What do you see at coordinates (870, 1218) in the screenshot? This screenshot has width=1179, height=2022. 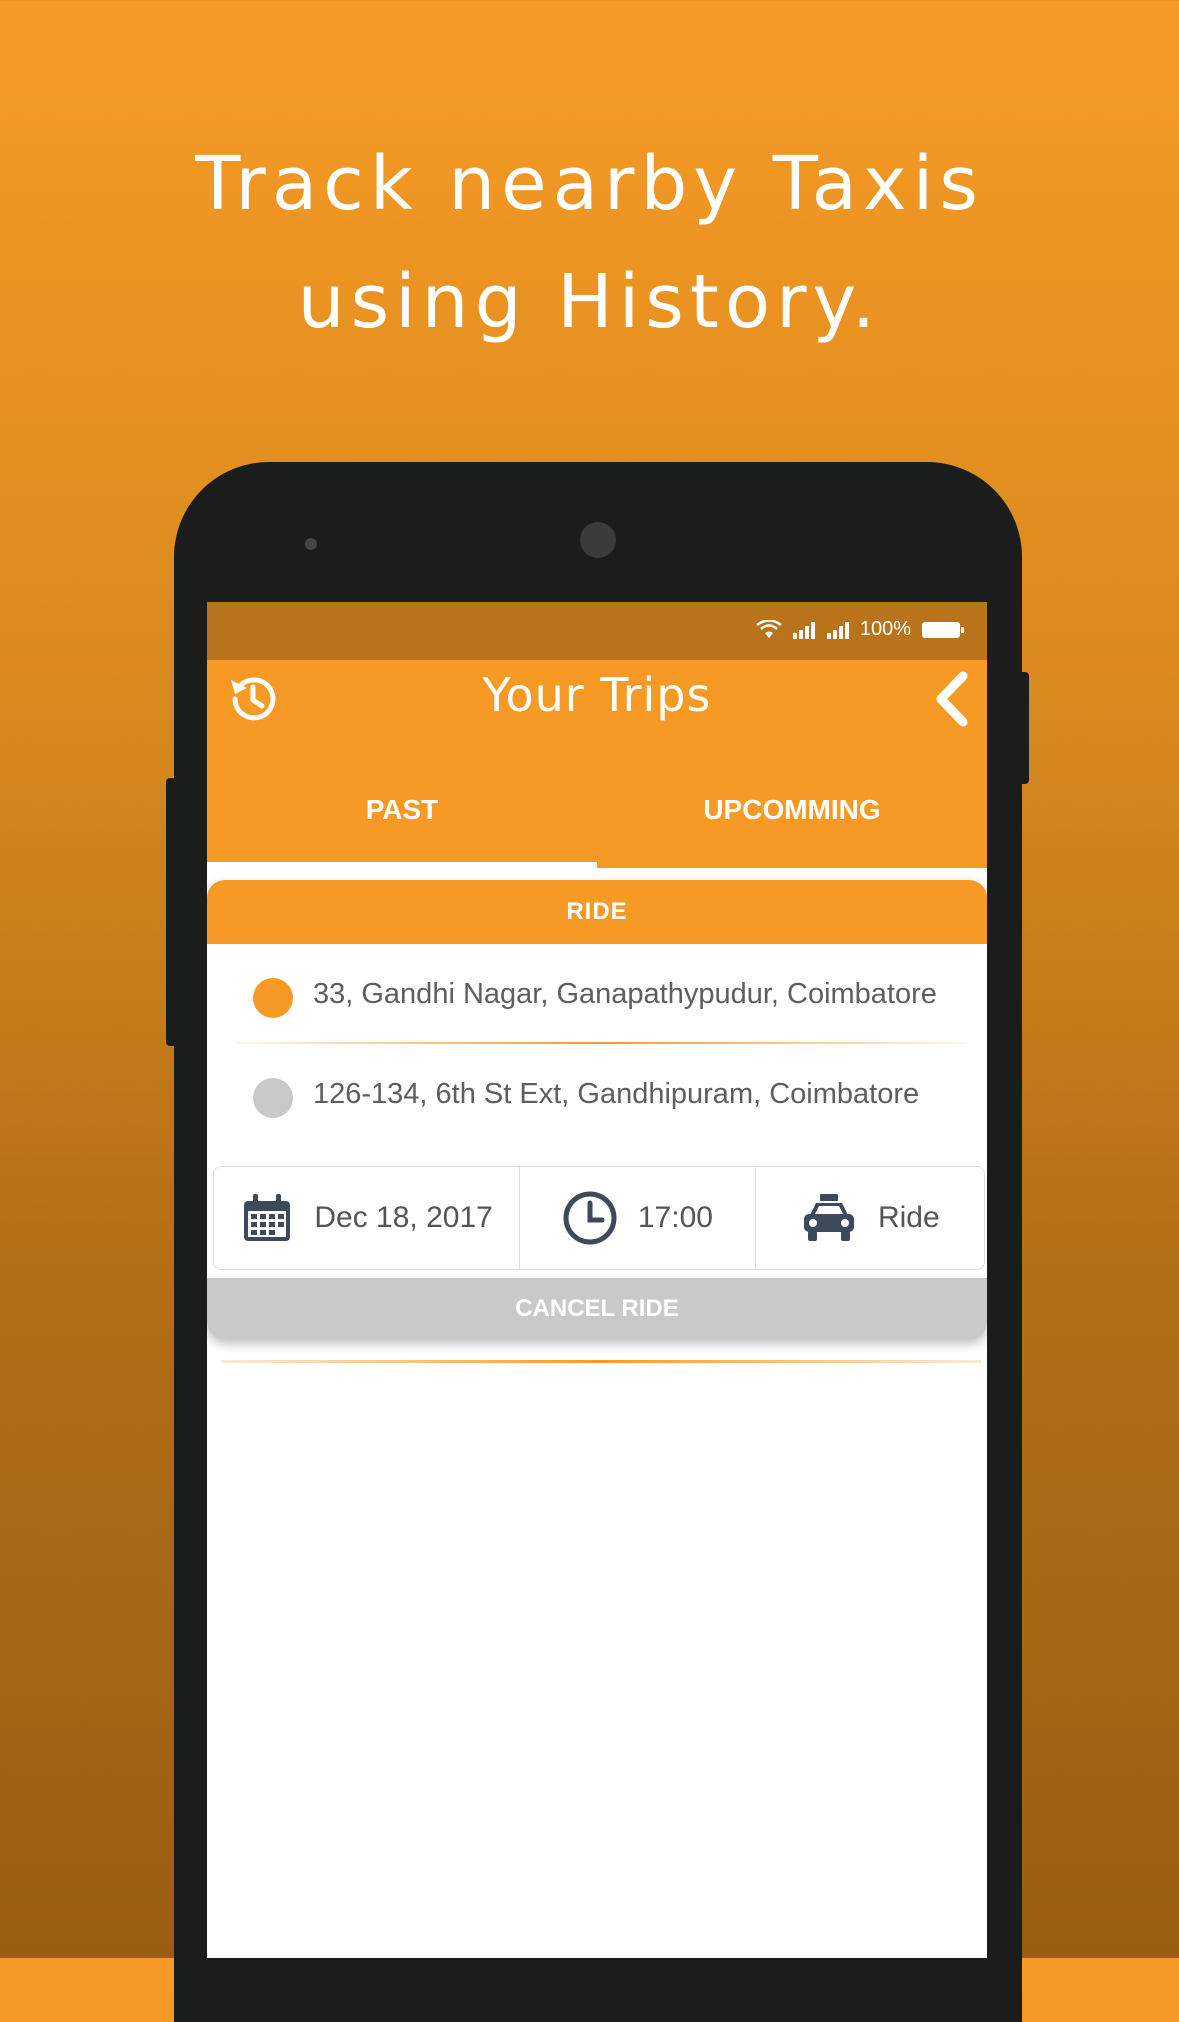 I see `ride-type-cell: Ride` at bounding box center [870, 1218].